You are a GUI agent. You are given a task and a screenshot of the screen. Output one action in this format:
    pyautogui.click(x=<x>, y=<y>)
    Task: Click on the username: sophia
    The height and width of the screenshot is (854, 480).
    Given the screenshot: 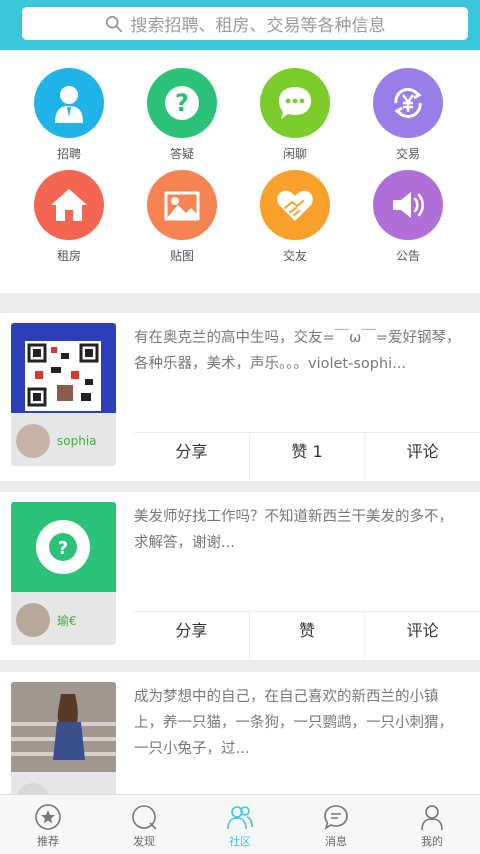 What is the action you would take?
    pyautogui.click(x=77, y=441)
    